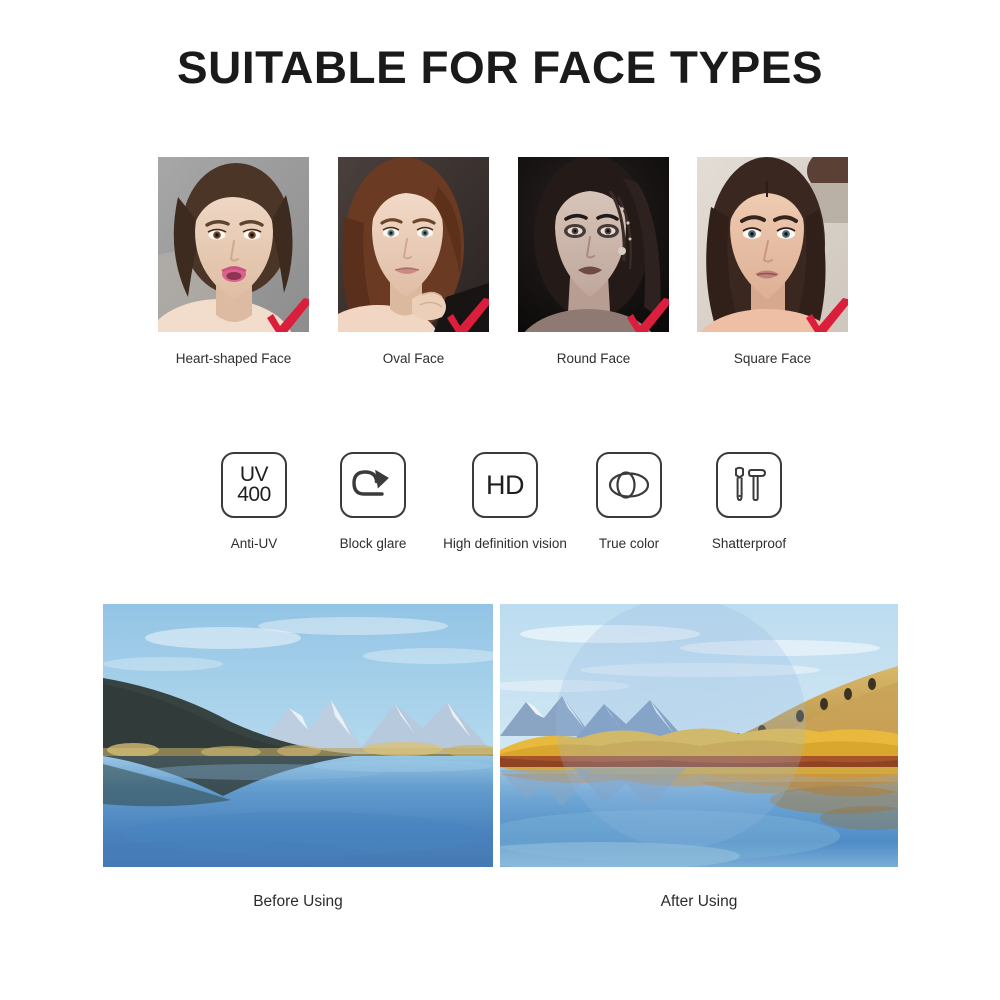 Image resolution: width=1000 pixels, height=1000 pixels. Describe the element at coordinates (254, 543) in the screenshot. I see `feature-label: Anti-UV` at that location.